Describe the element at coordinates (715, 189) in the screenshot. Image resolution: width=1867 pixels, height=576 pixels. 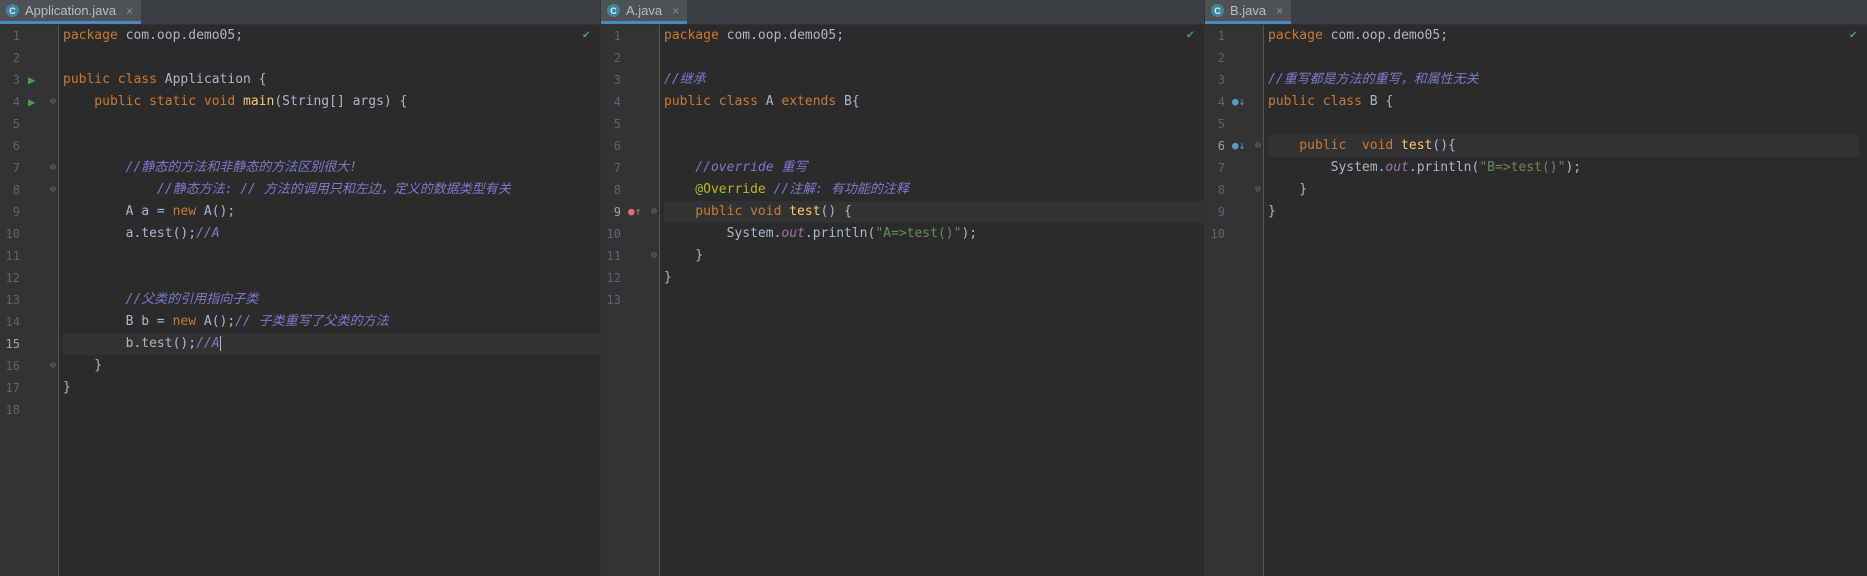
I see `annotation: @Override` at that location.